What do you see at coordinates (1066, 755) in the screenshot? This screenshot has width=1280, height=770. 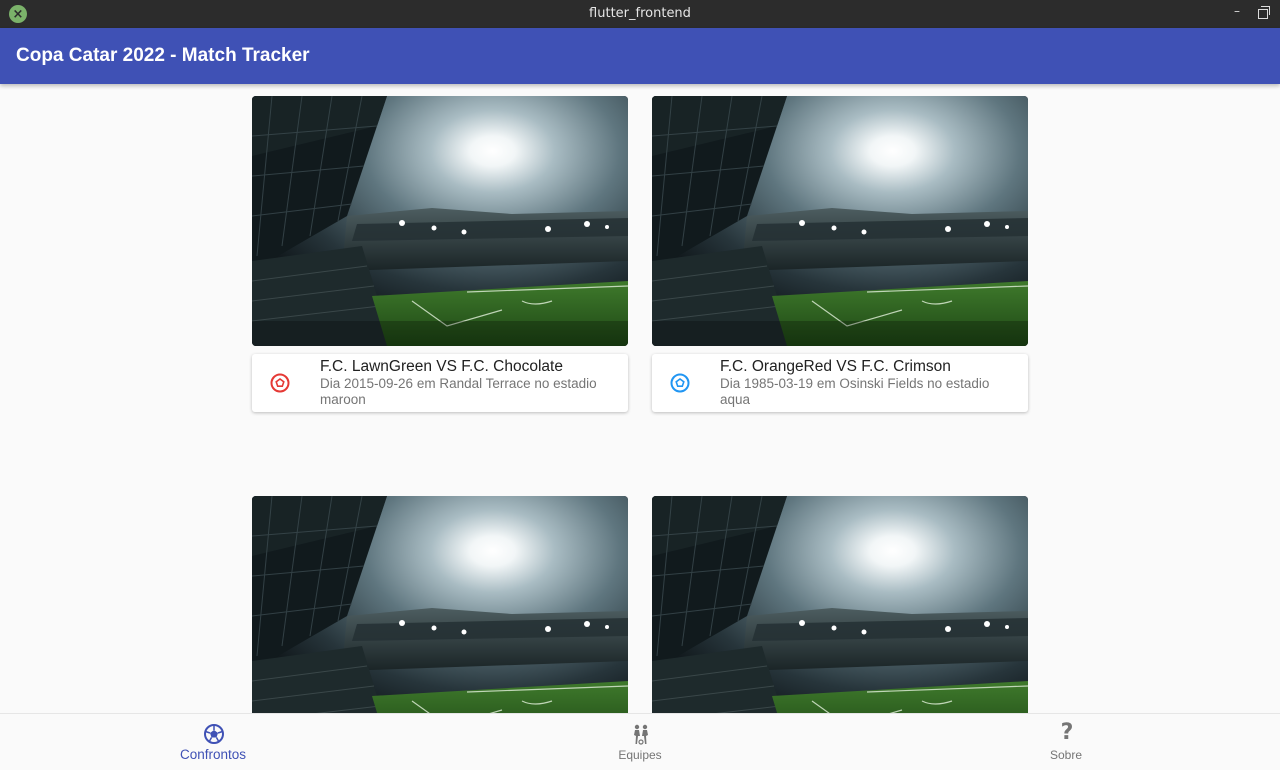 I see `nav-label: Sobre` at bounding box center [1066, 755].